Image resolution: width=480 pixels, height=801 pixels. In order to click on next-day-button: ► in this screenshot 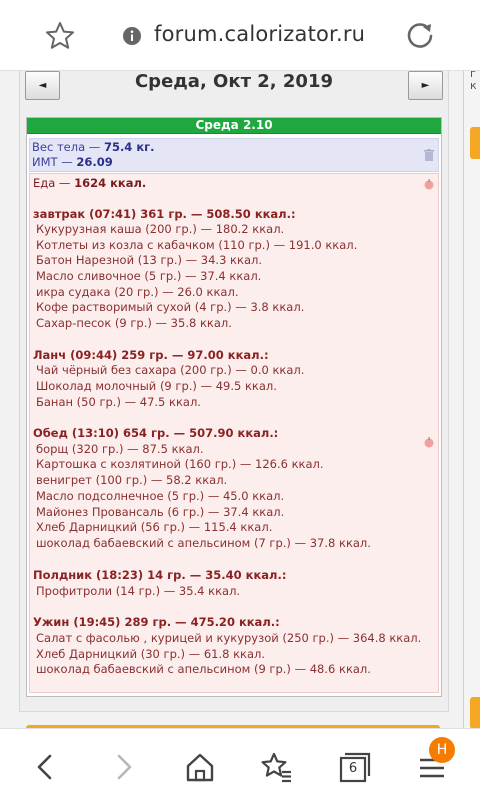, I will do `click(425, 85)`.